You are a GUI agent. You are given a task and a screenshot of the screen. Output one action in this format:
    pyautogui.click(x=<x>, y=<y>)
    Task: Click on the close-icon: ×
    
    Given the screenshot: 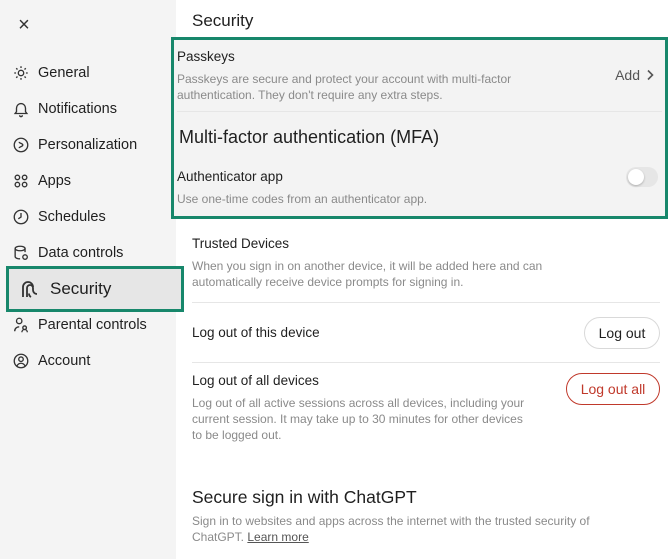 What is the action you would take?
    pyautogui.click(x=24, y=25)
    